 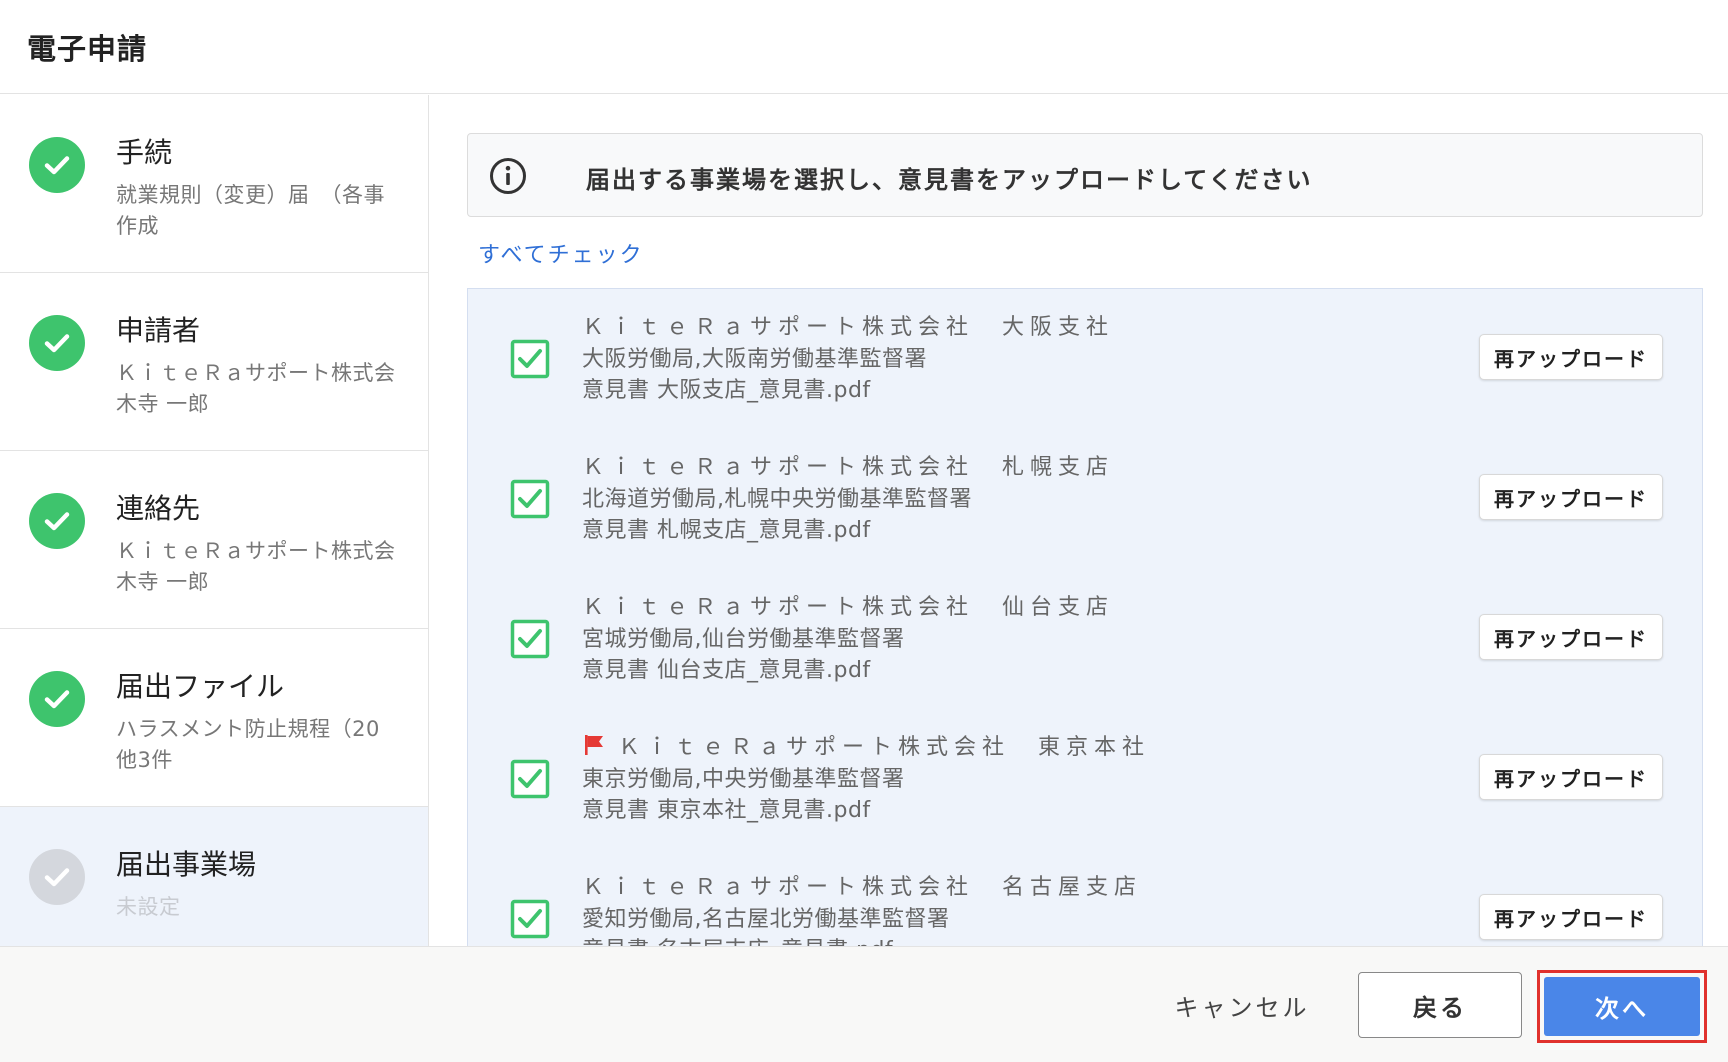 I want to click on step-summary: ハラスメント防止規程（20, so click(x=248, y=729).